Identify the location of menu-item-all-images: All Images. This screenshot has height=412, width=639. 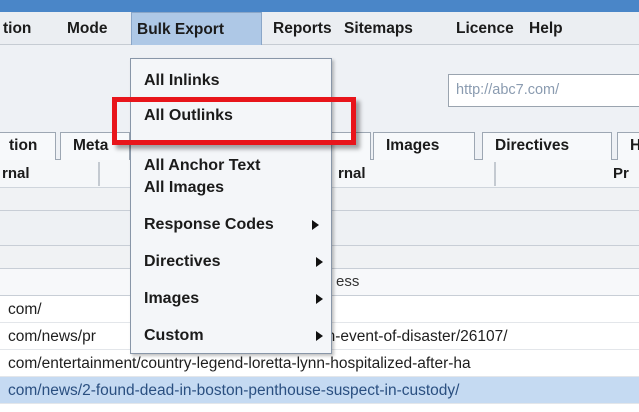
(234, 188).